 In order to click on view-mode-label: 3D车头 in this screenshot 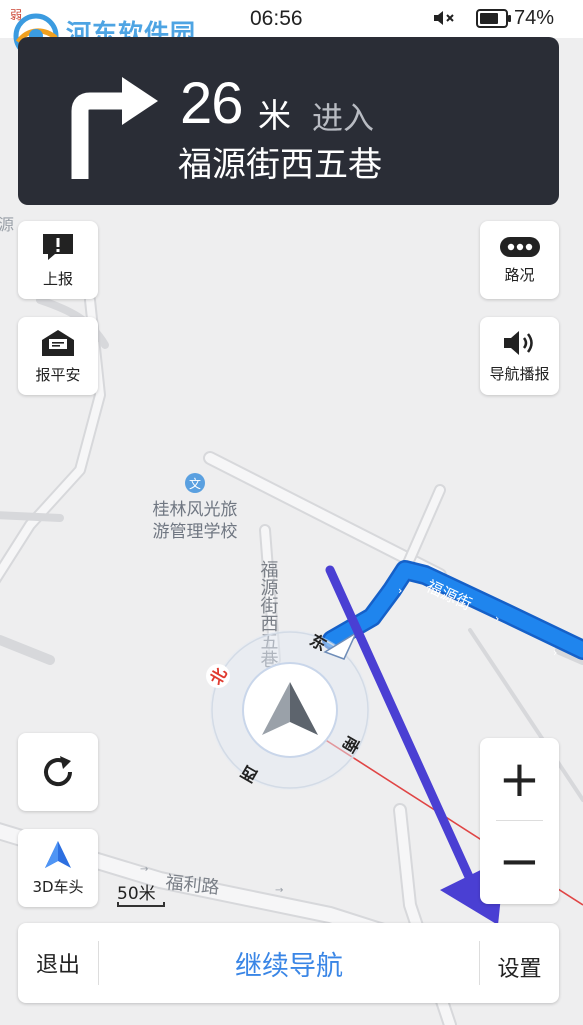, I will do `click(58, 886)`.